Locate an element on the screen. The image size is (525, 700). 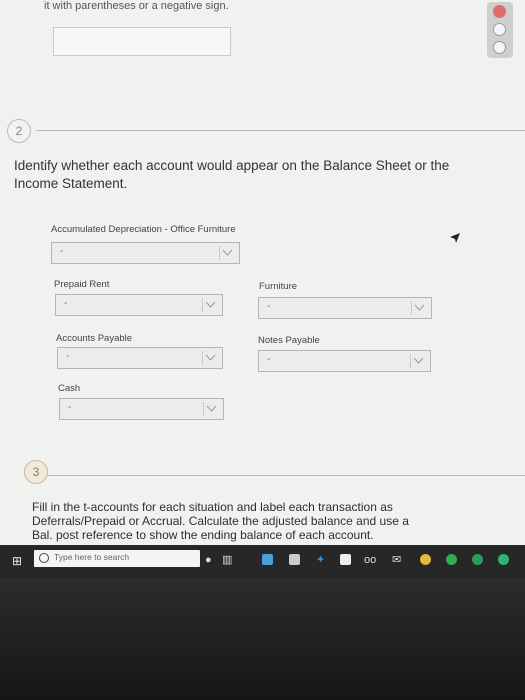
amazon-icon is located at coordinates (345, 559).